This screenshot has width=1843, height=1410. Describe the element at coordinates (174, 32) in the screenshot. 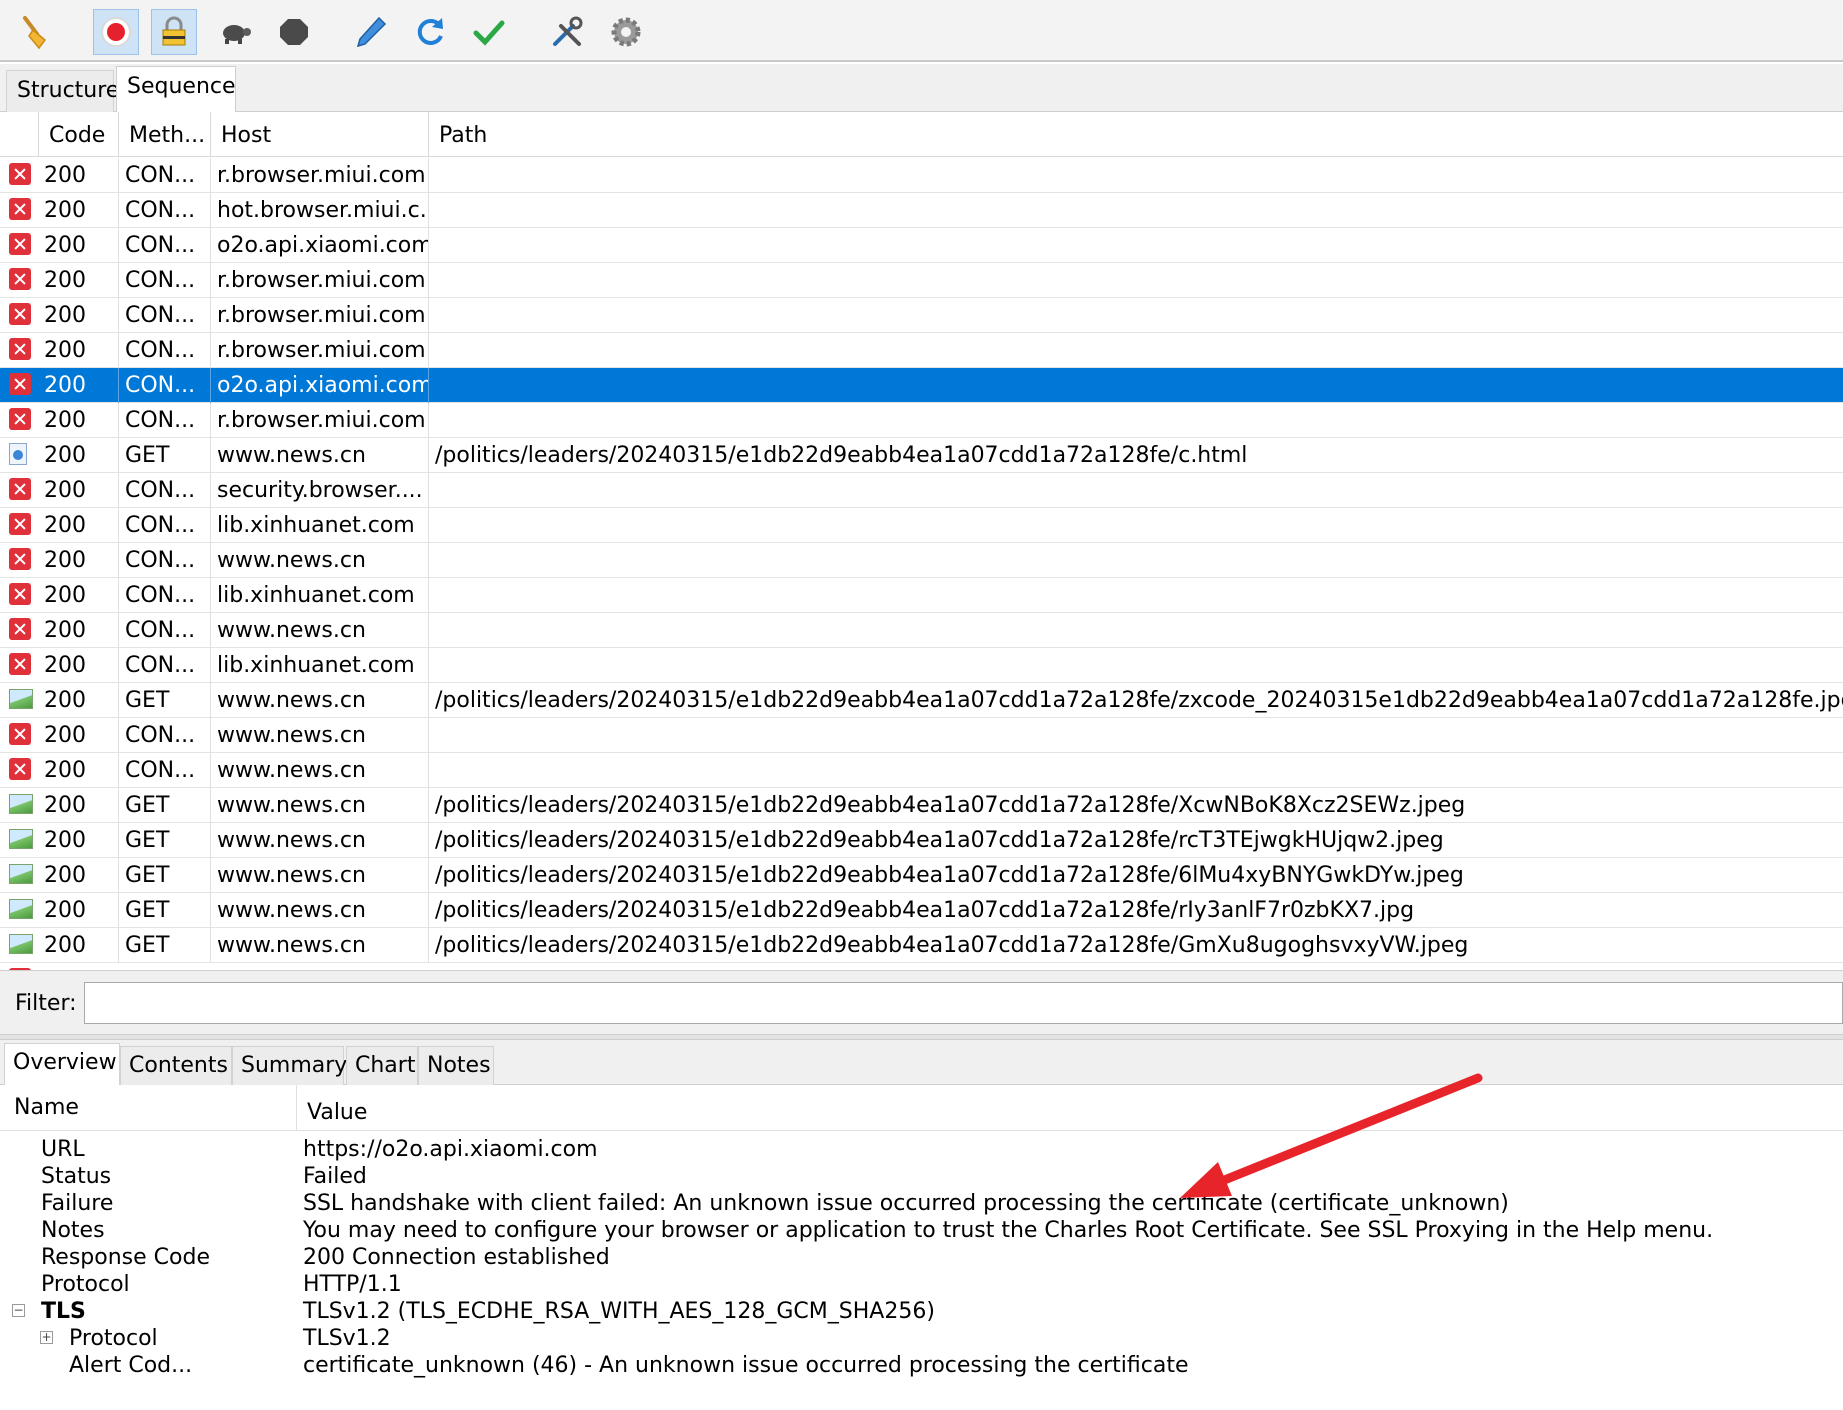

I see `ssl-proxying-button` at that location.